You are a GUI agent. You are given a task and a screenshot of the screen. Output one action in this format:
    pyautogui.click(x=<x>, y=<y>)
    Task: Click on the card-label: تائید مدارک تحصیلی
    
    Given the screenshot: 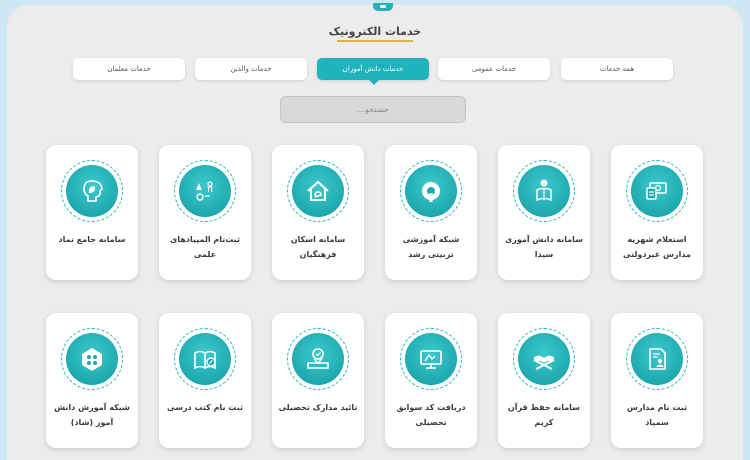 What is the action you would take?
    pyautogui.click(x=318, y=407)
    